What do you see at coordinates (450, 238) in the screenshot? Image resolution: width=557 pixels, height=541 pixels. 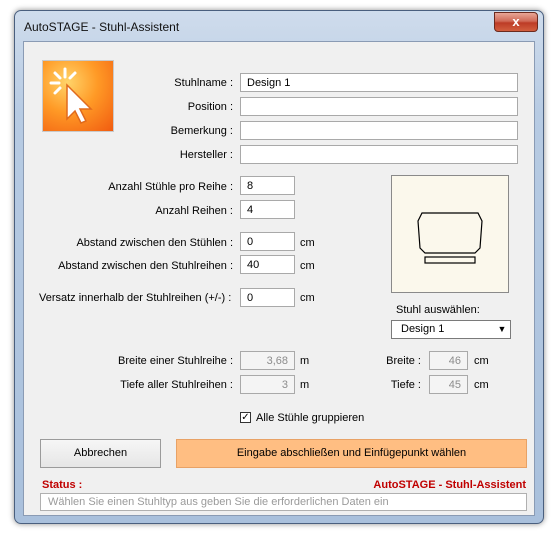 I see `chair-icon` at bounding box center [450, 238].